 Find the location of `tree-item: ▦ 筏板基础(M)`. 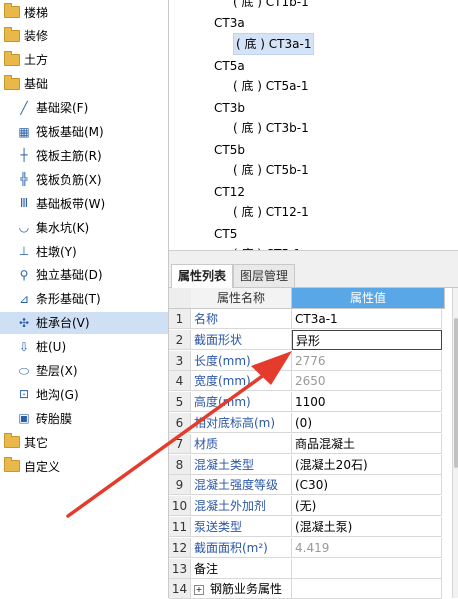

tree-item: ▦ 筏板基础(M) is located at coordinates (84, 132).